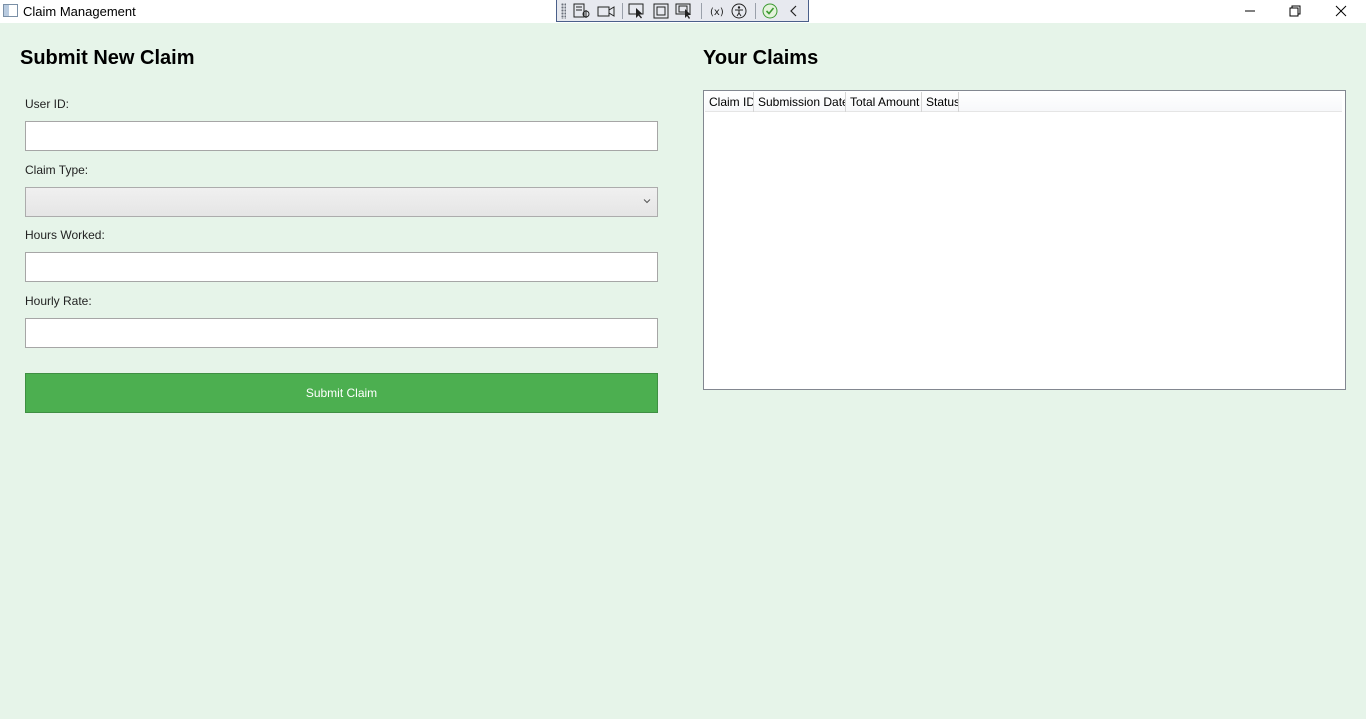  Describe the element at coordinates (107, 58) in the screenshot. I see `submit-claim-heading: Submit New Claim` at that location.